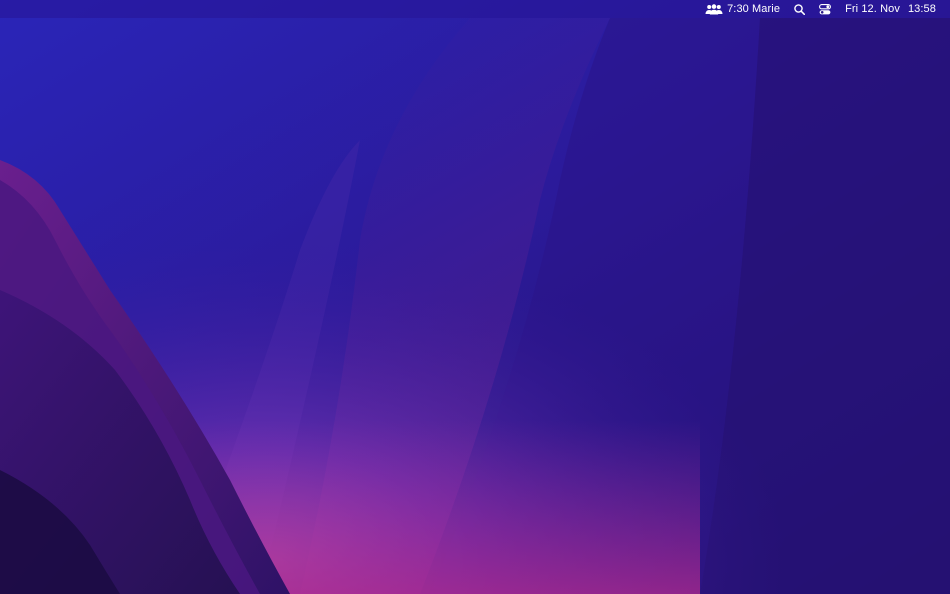  I want to click on search-icon, so click(800, 9).